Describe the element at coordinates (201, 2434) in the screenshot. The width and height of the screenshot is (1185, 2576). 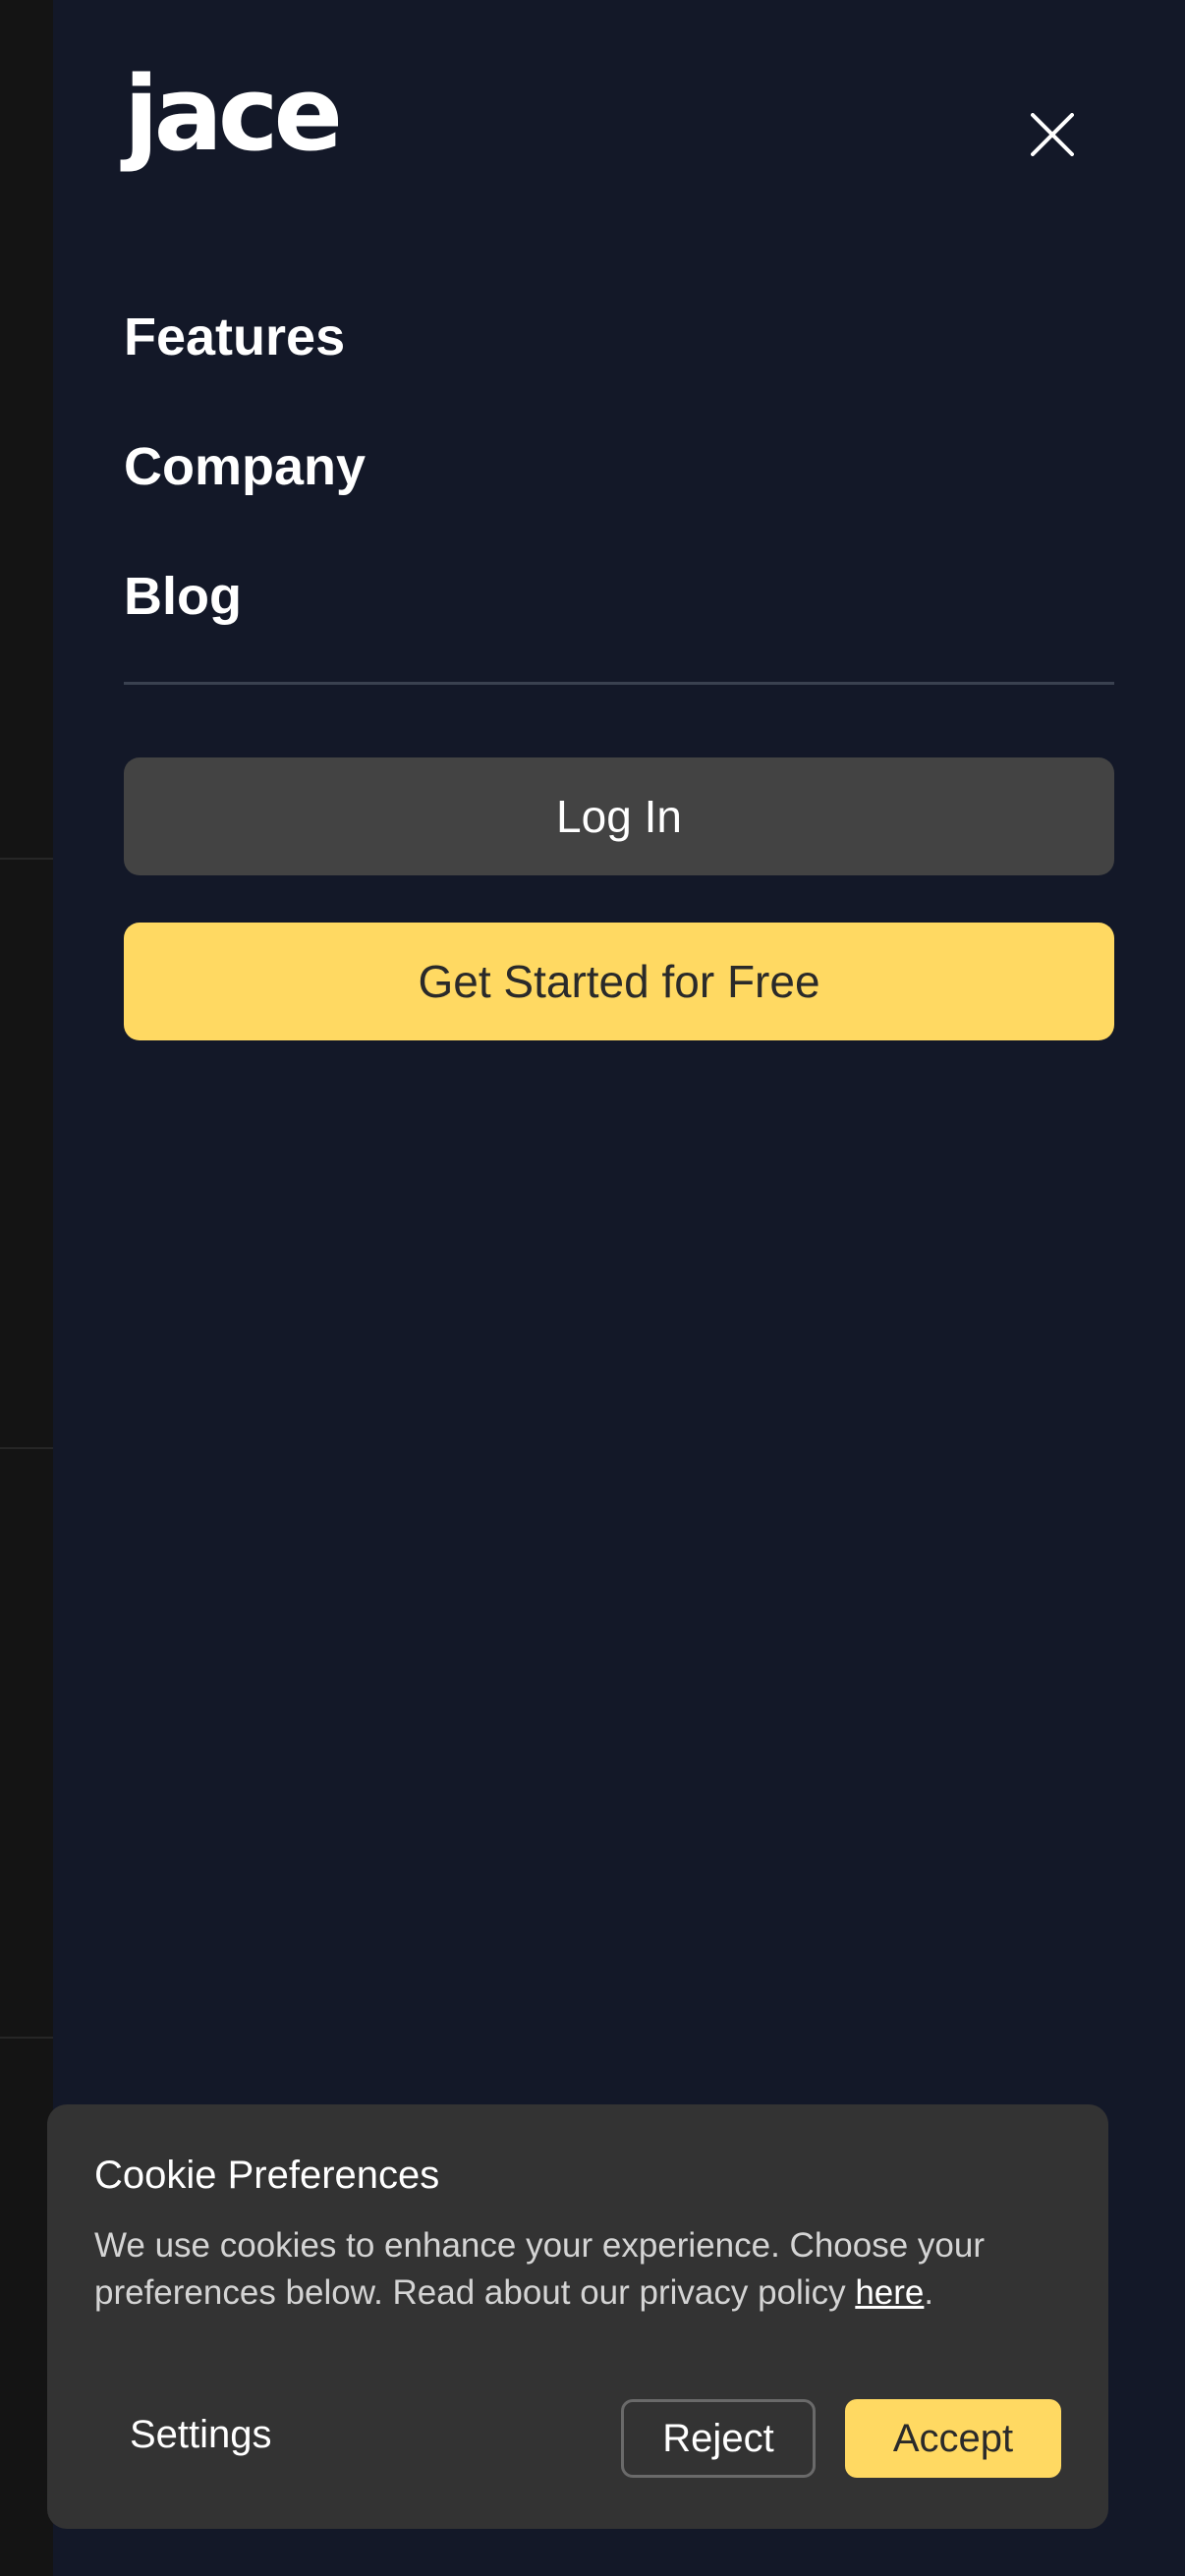
I see `cookie-settings-button: Settings` at that location.